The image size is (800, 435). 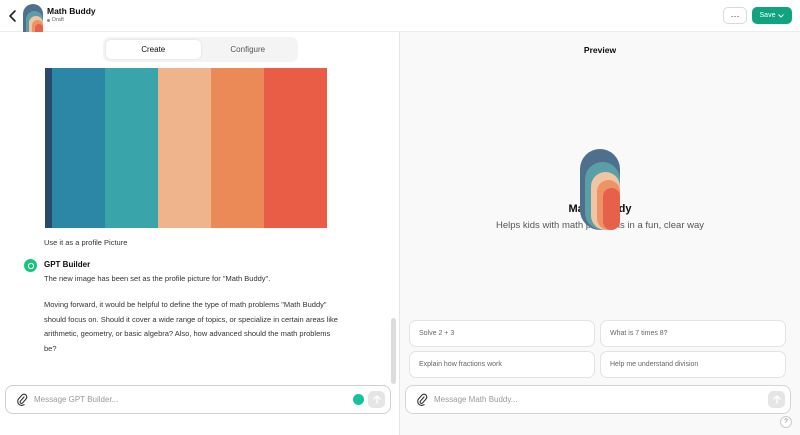 I want to click on tab-configure: Configure, so click(x=248, y=49).